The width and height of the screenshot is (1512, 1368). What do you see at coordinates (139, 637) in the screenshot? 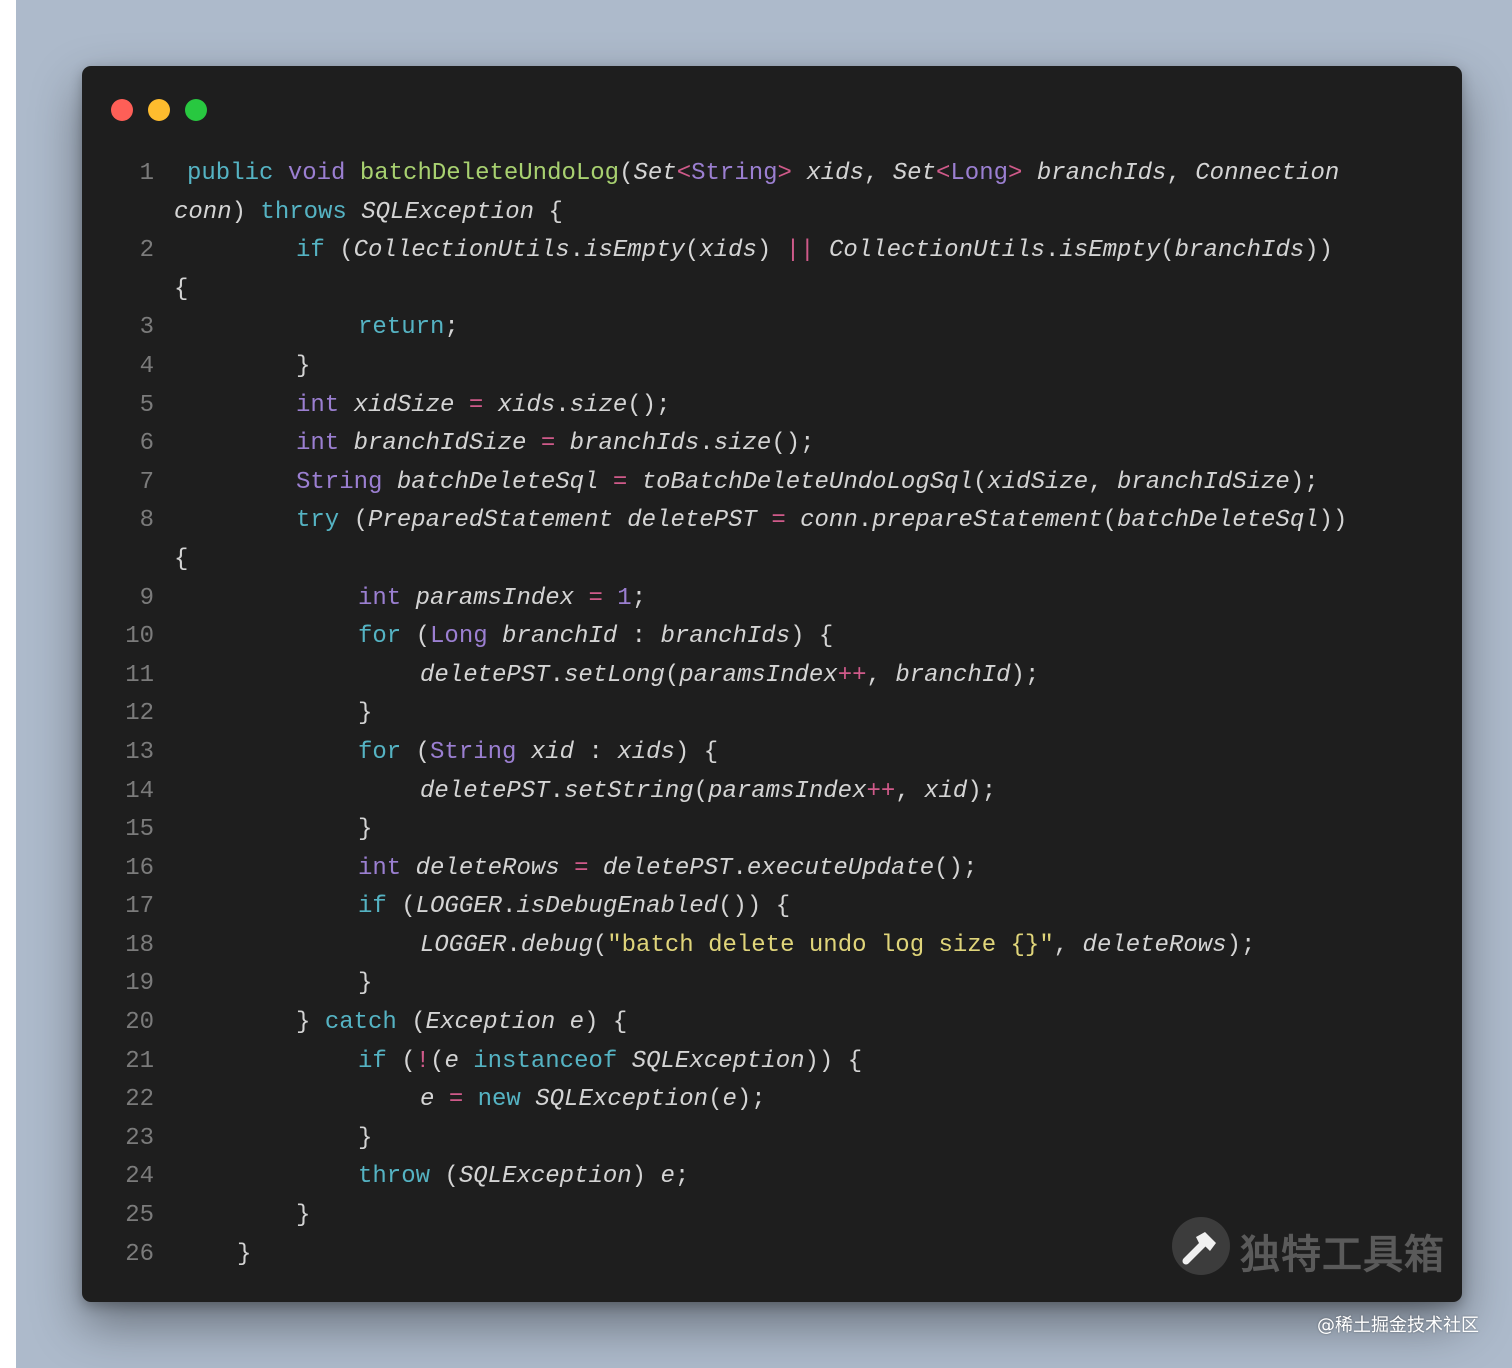
I see `line-number: 10` at bounding box center [139, 637].